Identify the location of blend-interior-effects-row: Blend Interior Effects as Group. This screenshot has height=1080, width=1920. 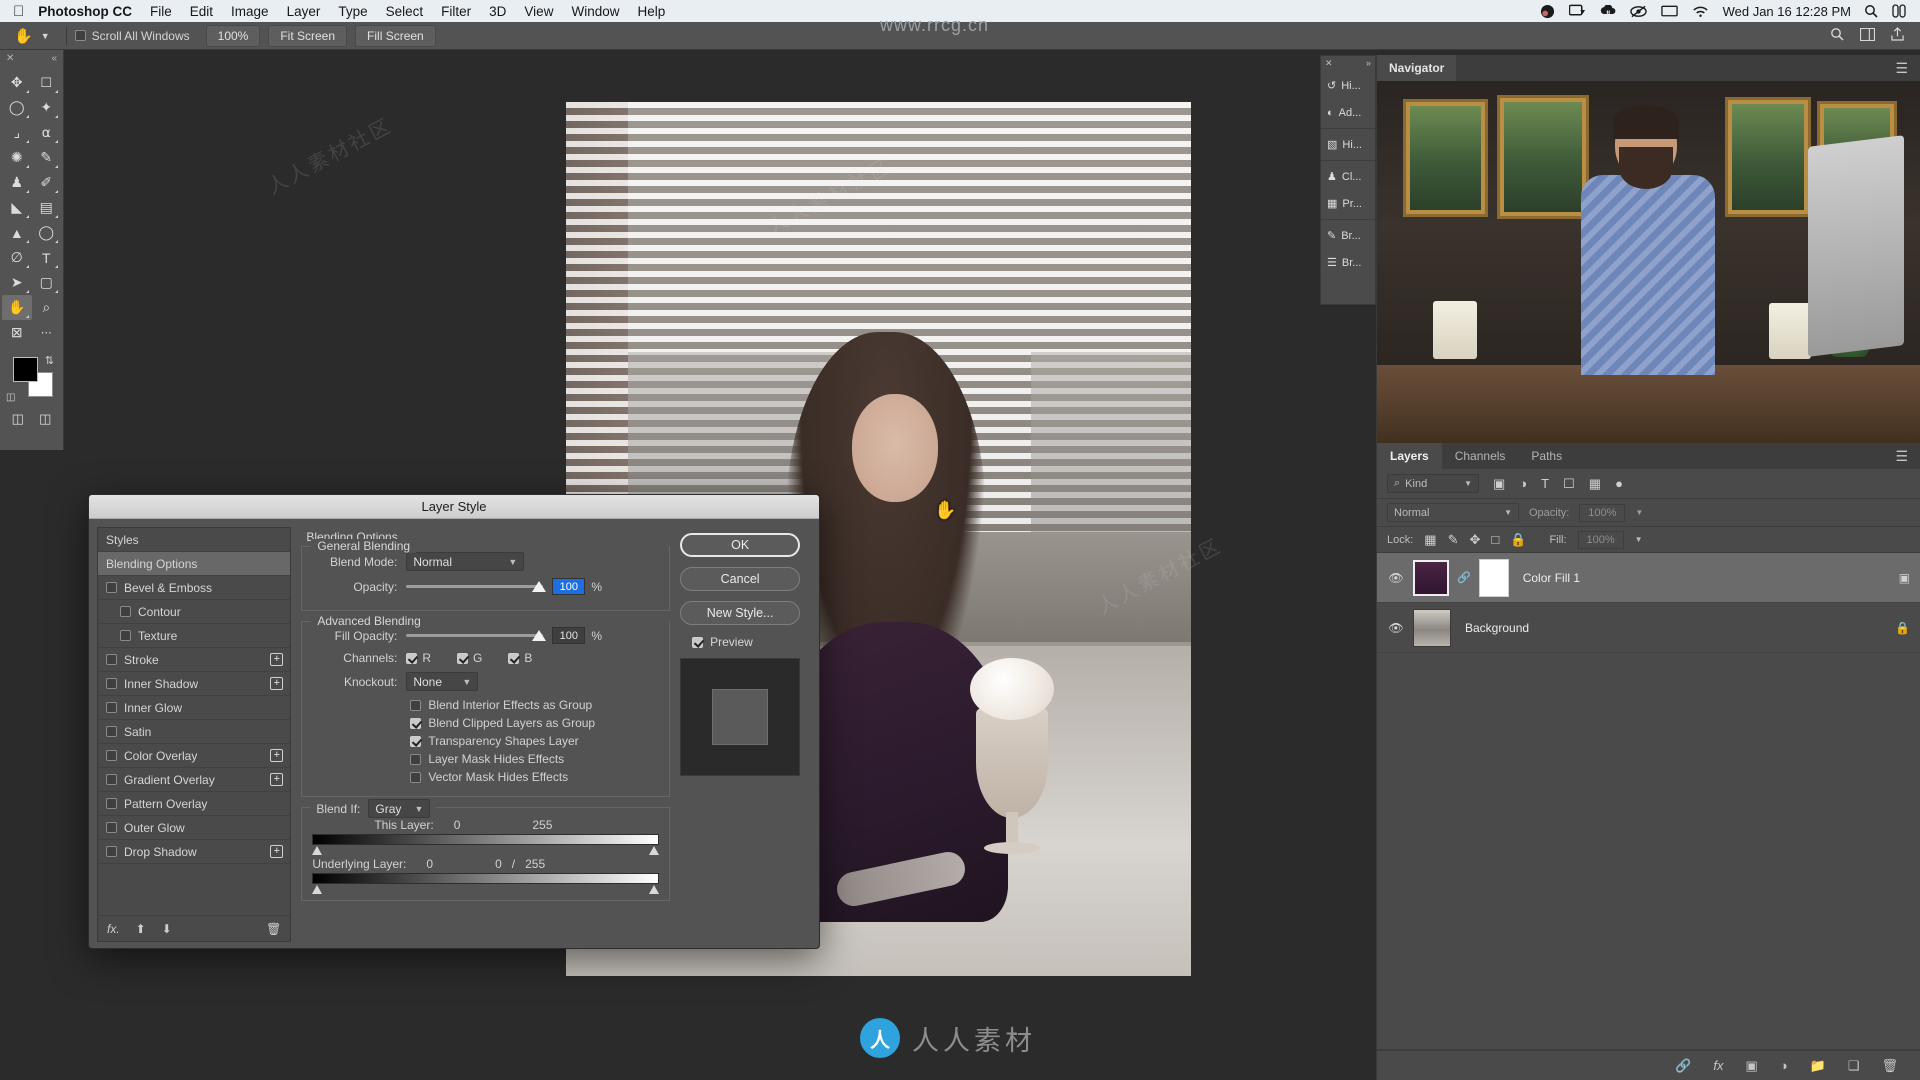
(485, 705).